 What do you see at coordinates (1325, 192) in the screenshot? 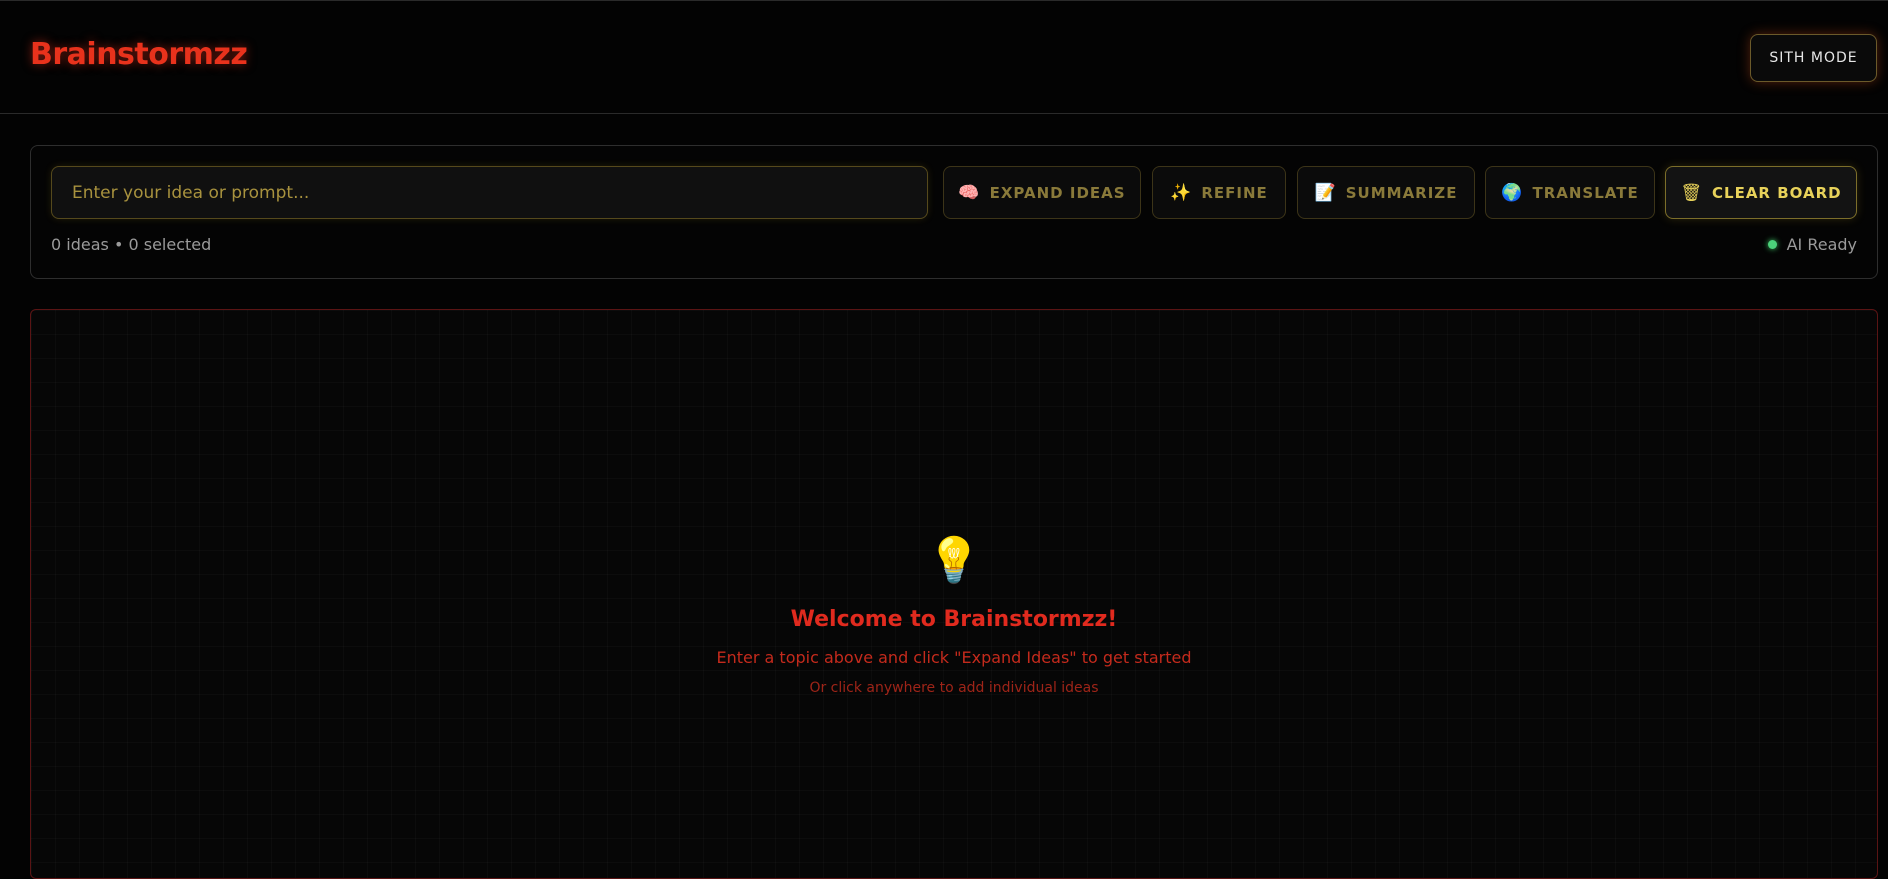
I see `memo-icon: 📝` at bounding box center [1325, 192].